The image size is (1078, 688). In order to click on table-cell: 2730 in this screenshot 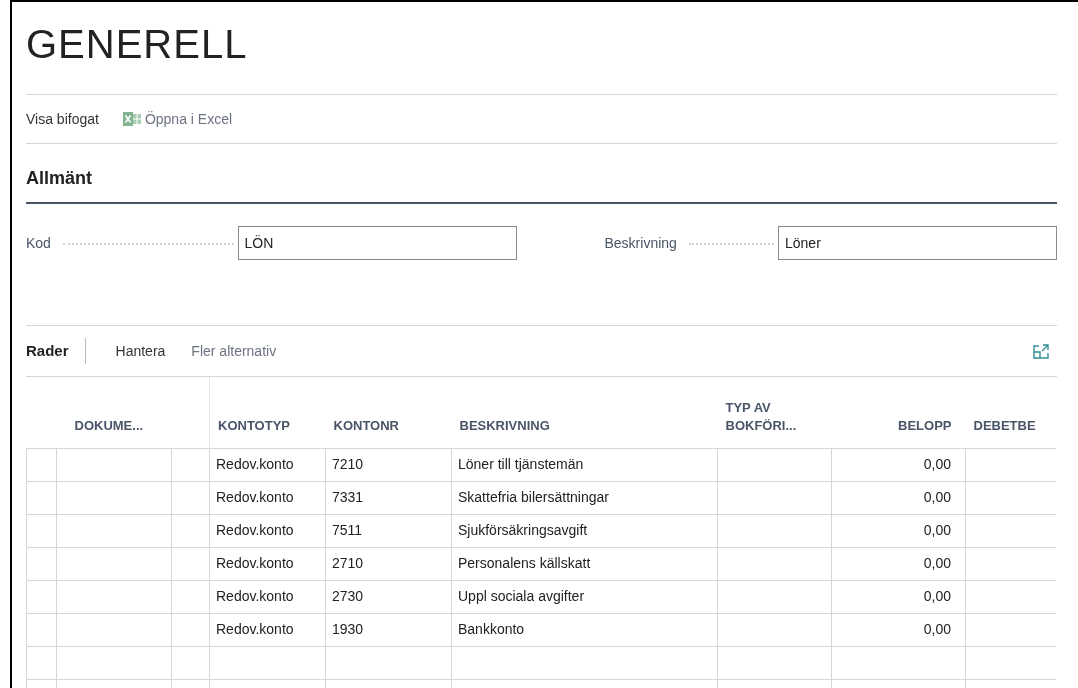, I will do `click(348, 596)`.